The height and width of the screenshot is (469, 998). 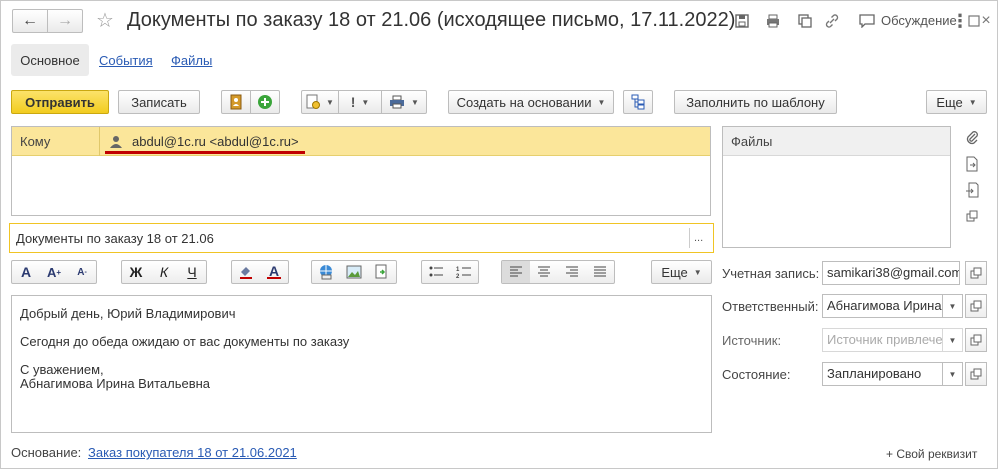 I want to click on close-icon: ×, so click(x=986, y=21).